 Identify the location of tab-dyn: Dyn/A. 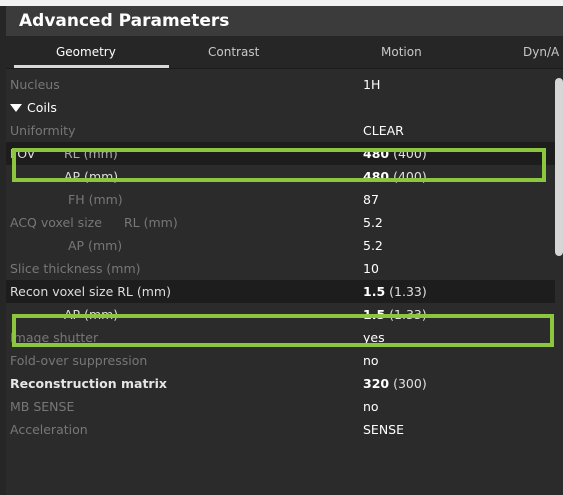
(541, 52).